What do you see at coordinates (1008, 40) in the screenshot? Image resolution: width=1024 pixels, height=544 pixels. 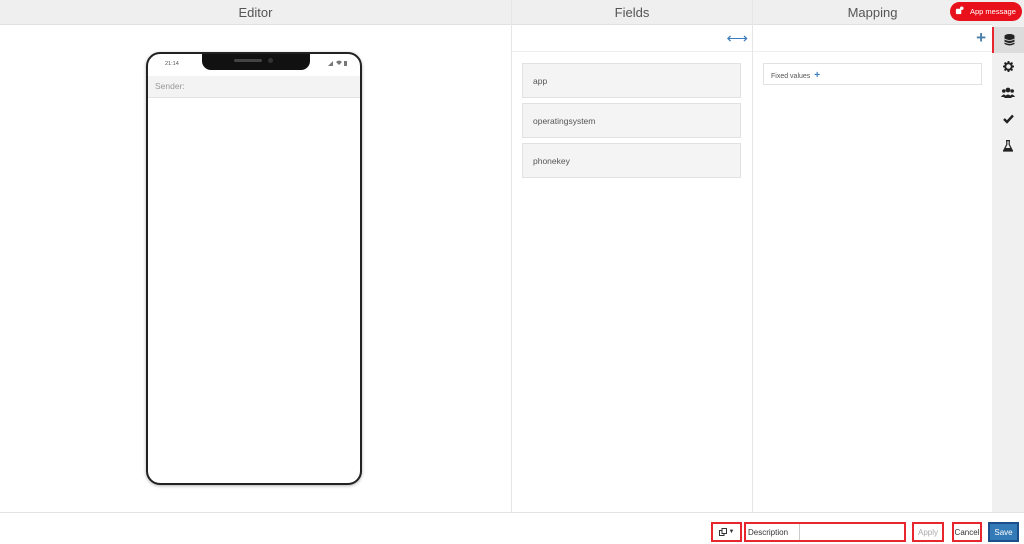 I see `database-icon` at bounding box center [1008, 40].